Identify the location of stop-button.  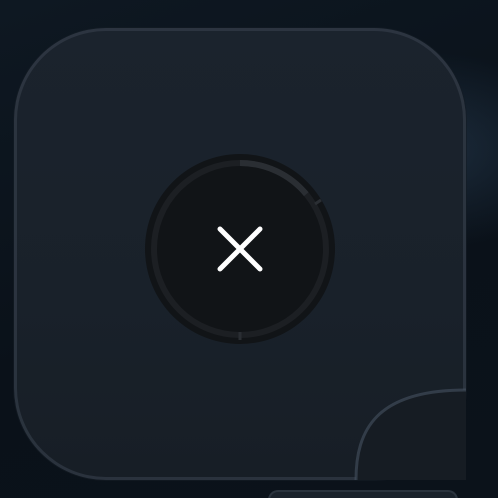
(240, 249).